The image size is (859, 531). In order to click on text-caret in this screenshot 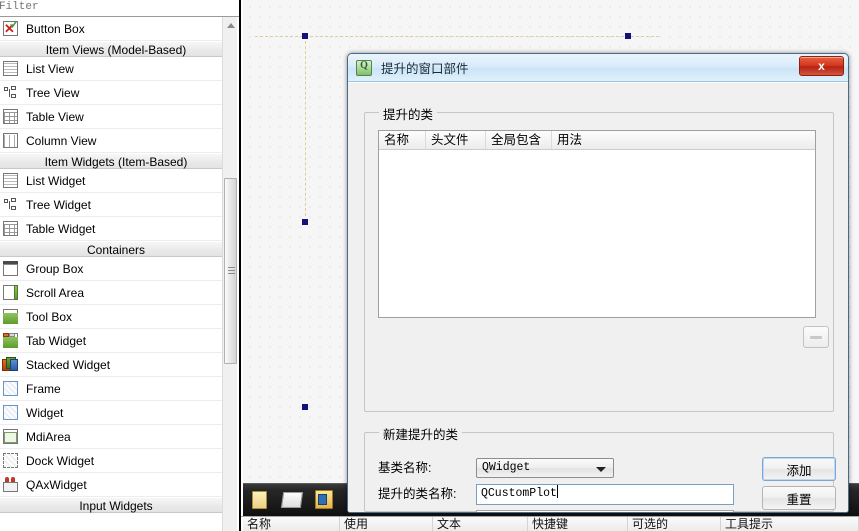, I will do `click(557, 491)`.